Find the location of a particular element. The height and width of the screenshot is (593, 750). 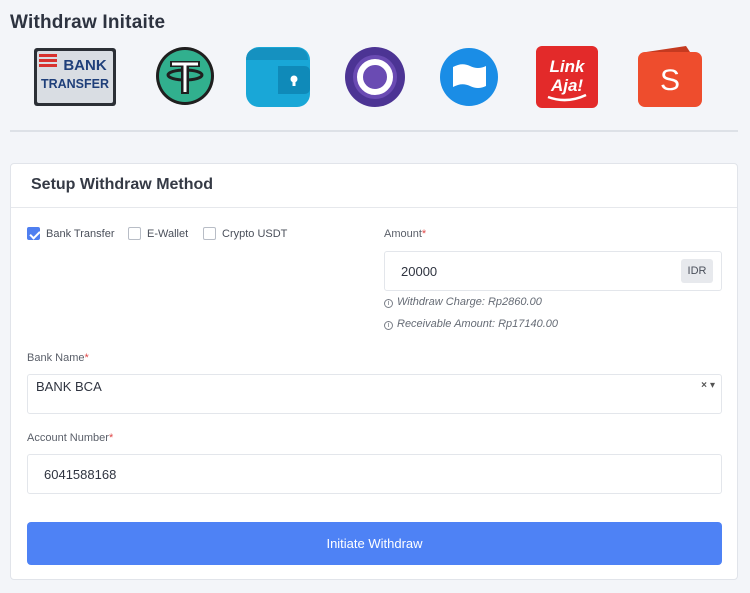

svg-text: BANK is located at coordinates (84, 65).